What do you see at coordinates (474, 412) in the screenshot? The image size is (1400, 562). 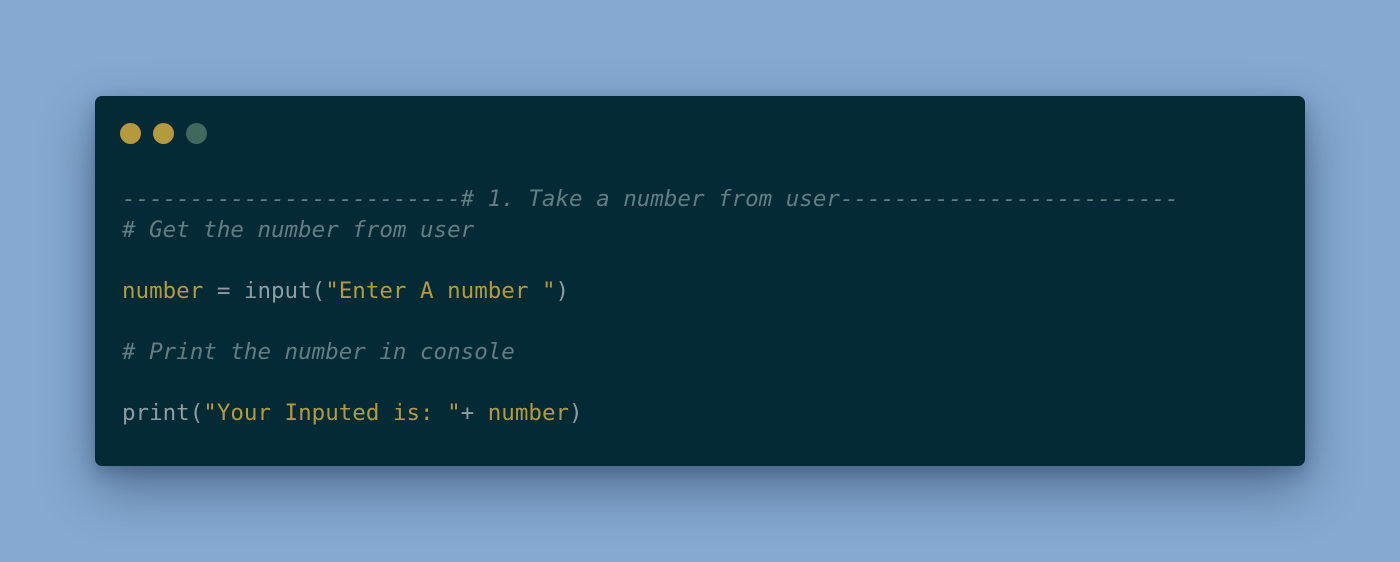 I see `concat-operator: +` at bounding box center [474, 412].